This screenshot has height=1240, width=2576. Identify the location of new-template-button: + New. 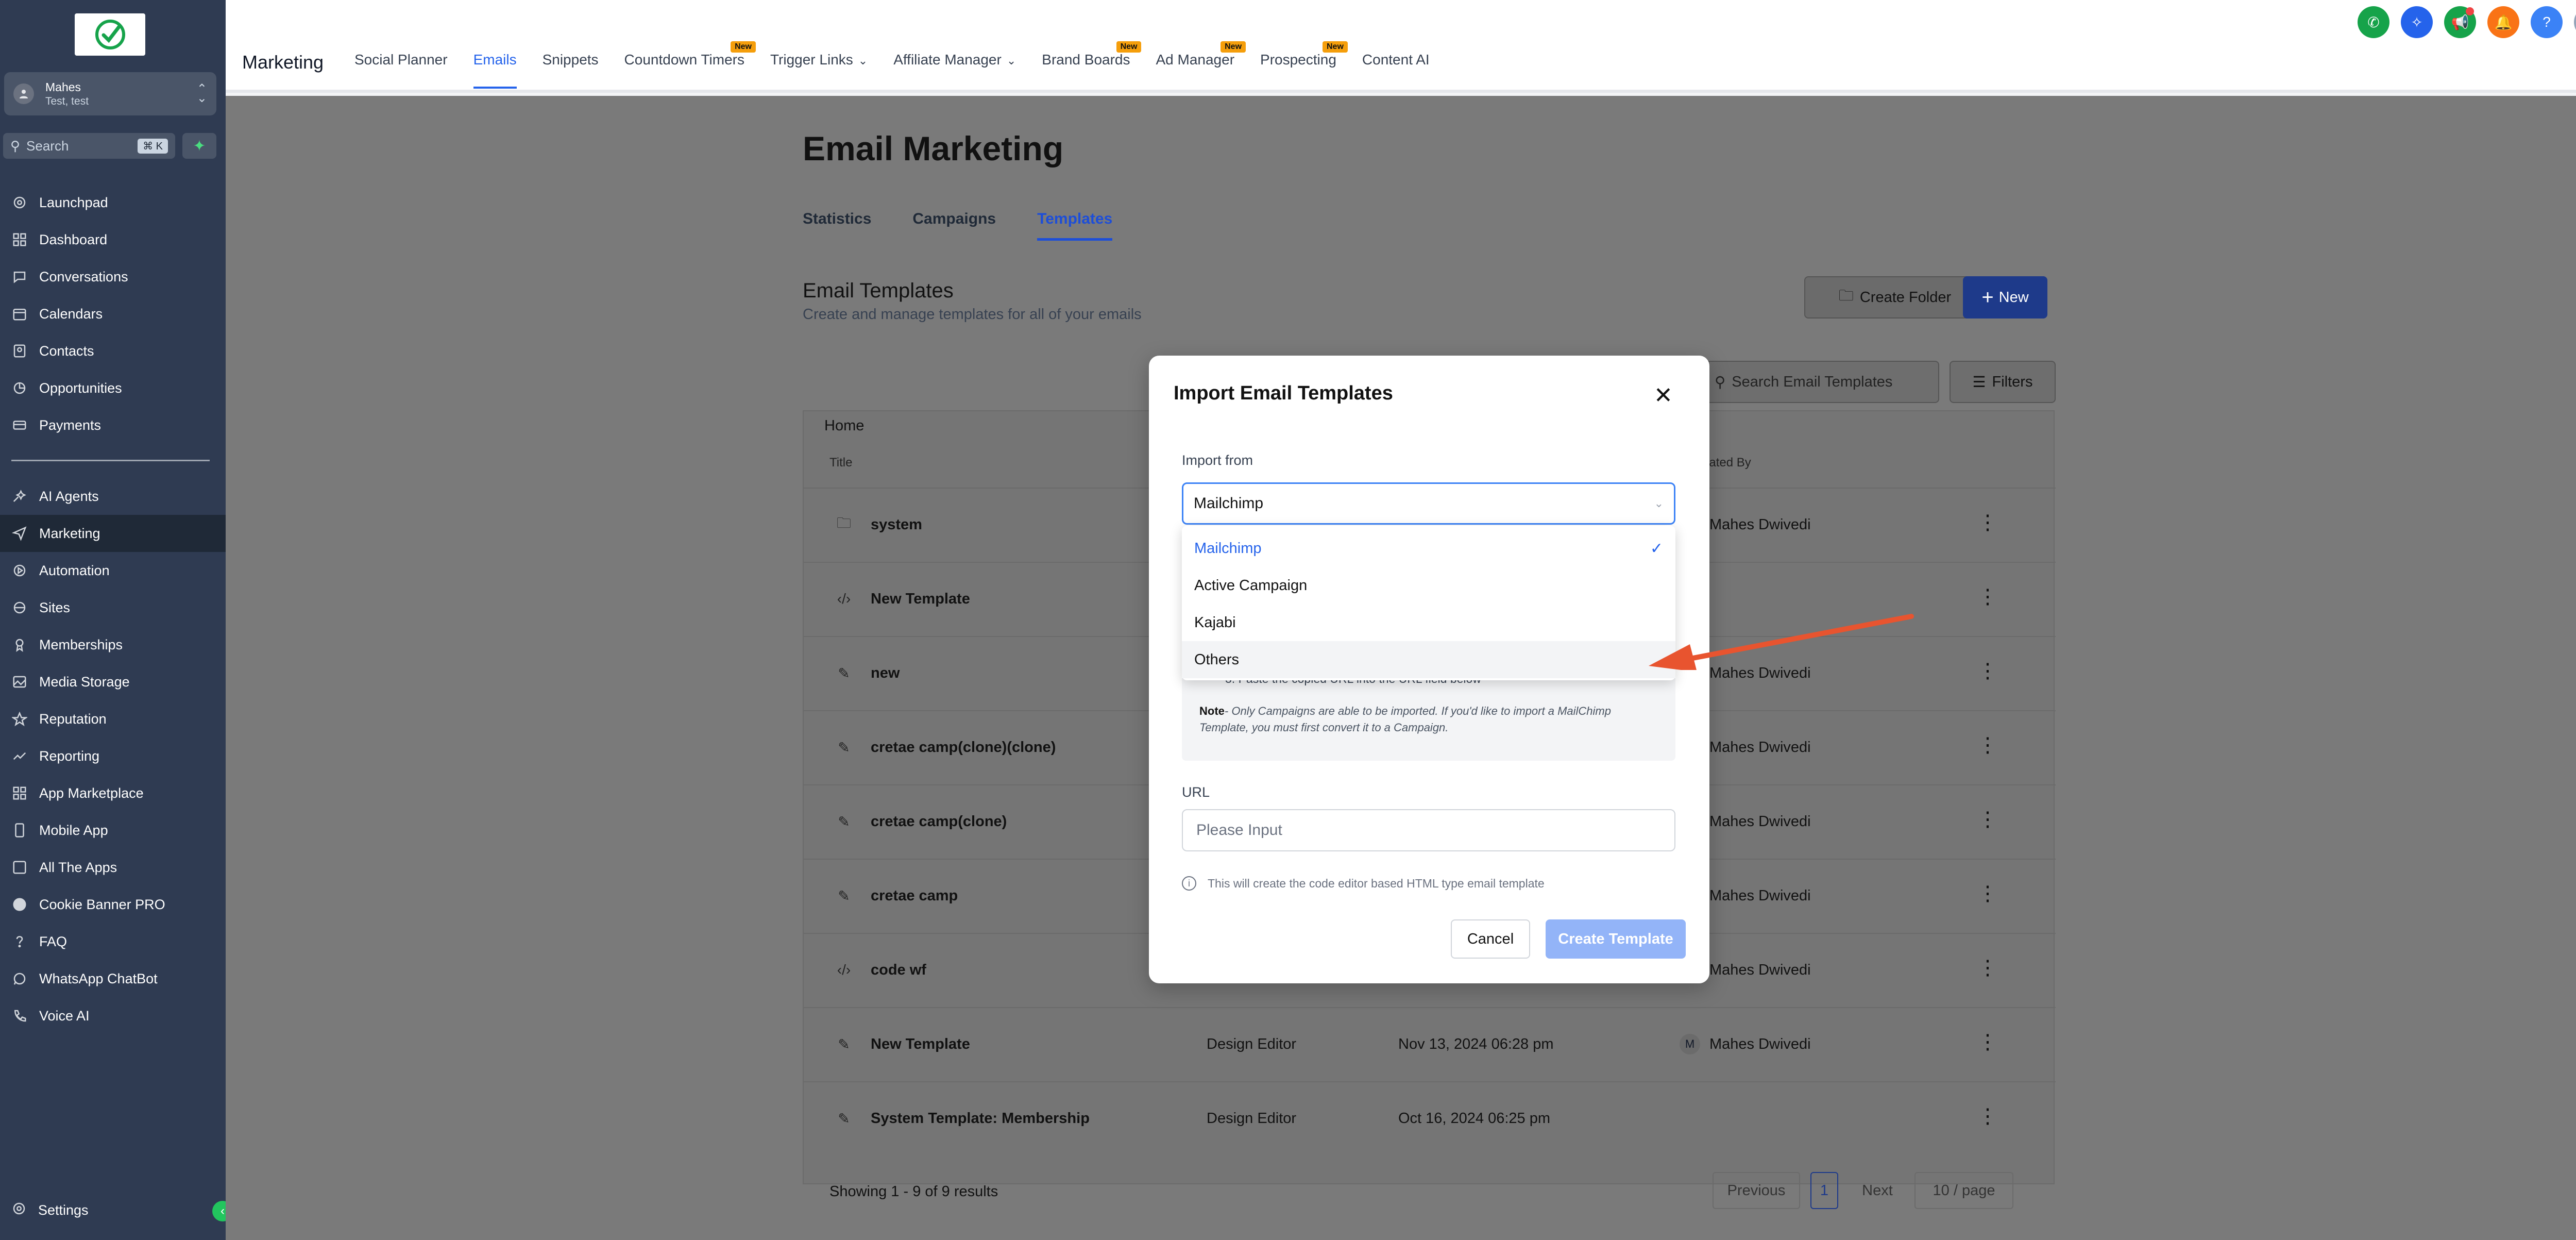
(2005, 297).